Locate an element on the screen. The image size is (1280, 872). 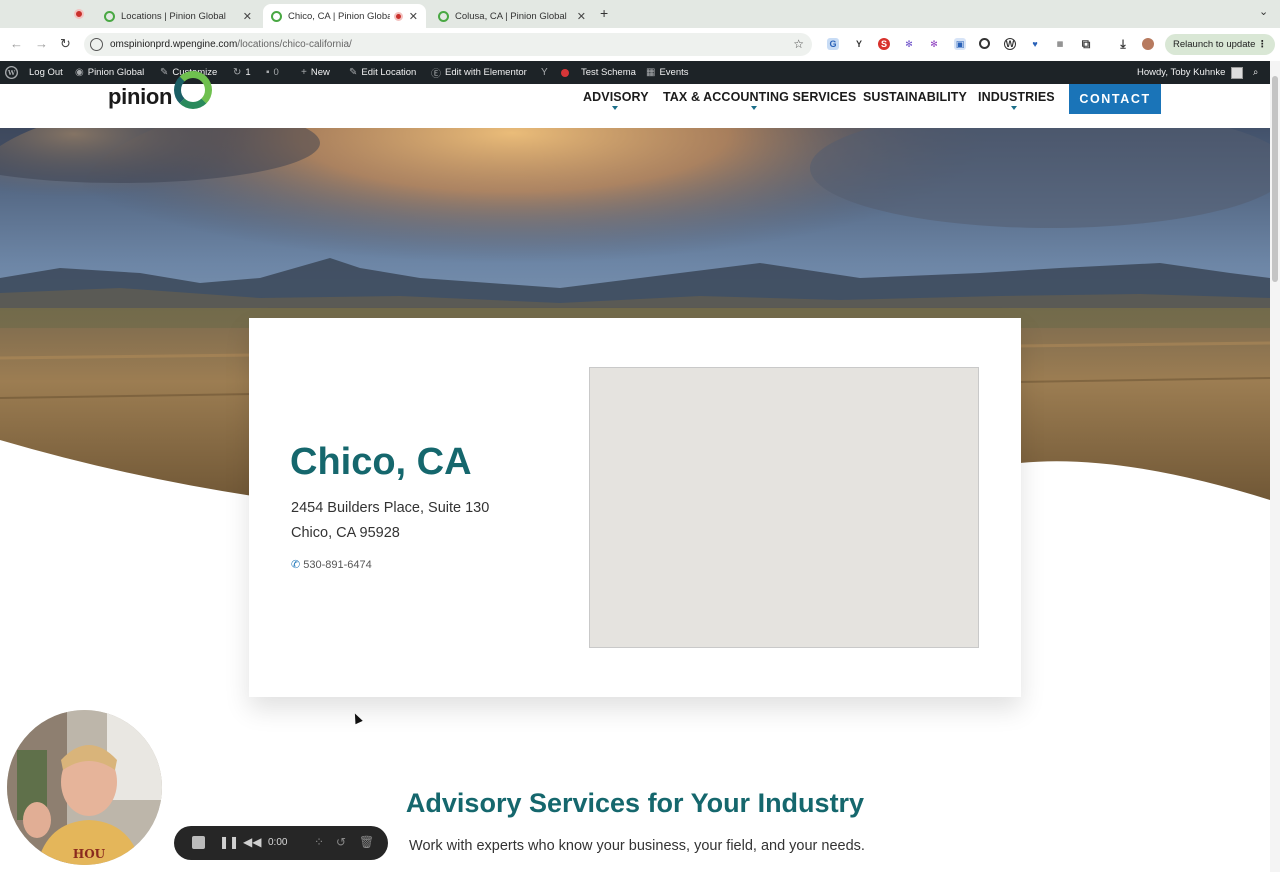
pinion-ring-icon is located at coordinates (193, 90).